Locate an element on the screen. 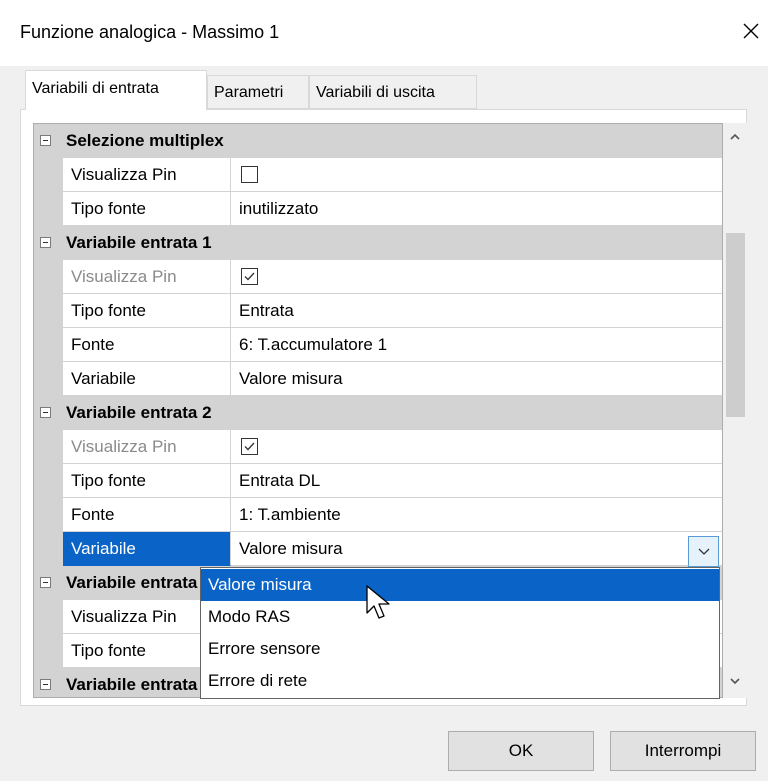 This screenshot has height=781, width=768. title-bar: Funzione analogica - Massimo 1 is located at coordinates (384, 33).